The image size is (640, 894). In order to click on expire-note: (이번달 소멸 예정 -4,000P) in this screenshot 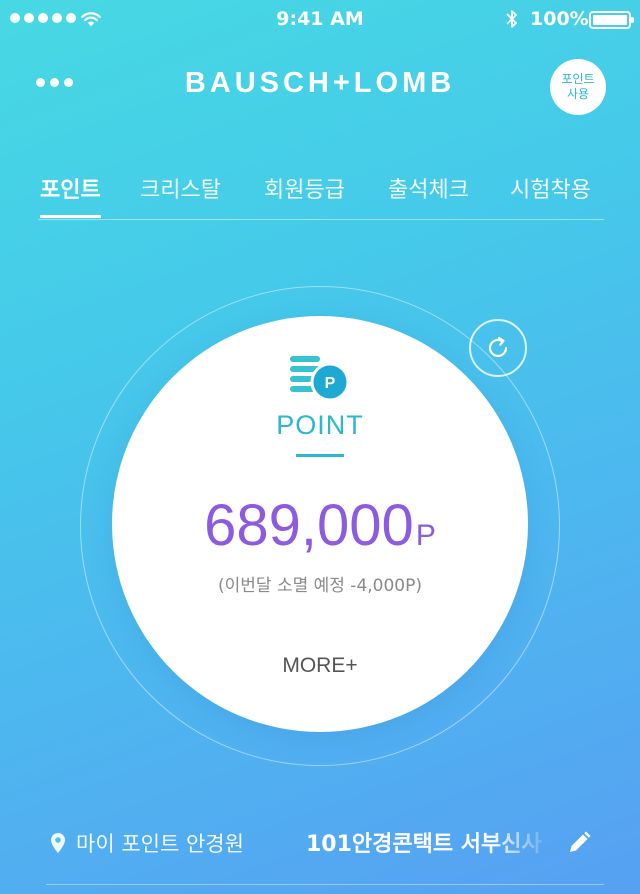, I will do `click(319, 586)`.